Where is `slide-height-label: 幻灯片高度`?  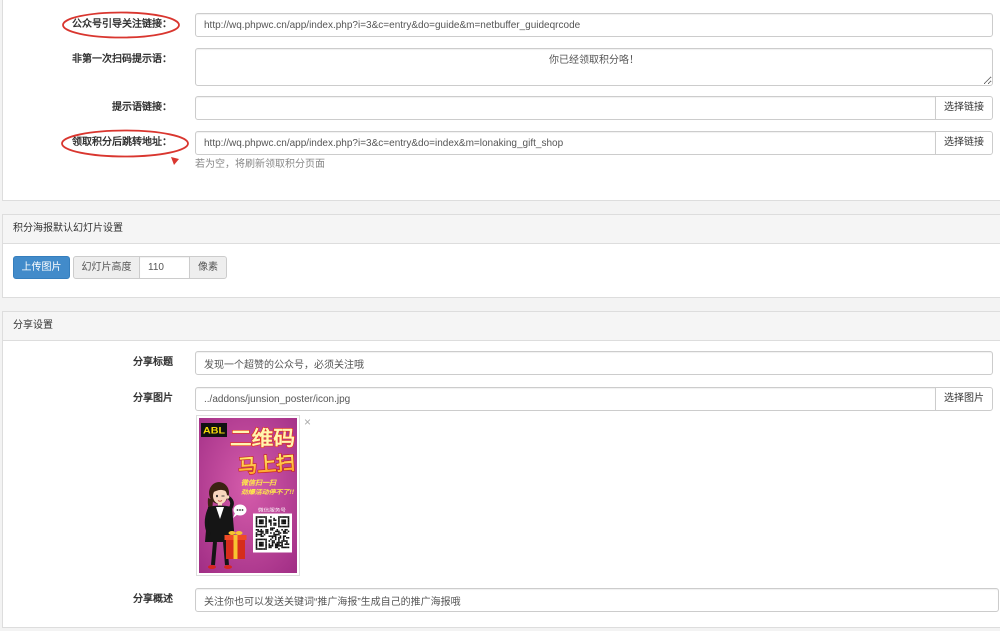
slide-height-label: 幻灯片高度 is located at coordinates (106, 267).